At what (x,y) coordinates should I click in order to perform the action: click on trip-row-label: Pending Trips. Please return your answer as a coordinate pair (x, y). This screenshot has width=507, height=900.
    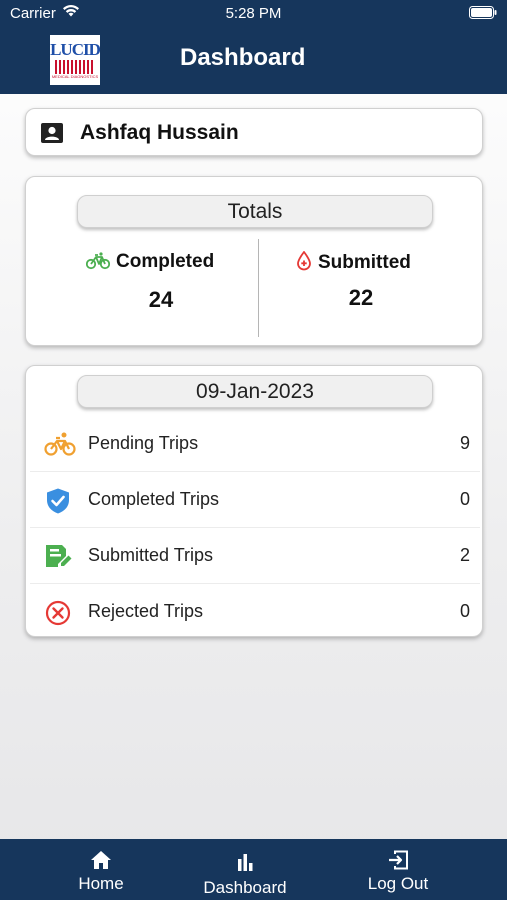
    Looking at the image, I should click on (143, 443).